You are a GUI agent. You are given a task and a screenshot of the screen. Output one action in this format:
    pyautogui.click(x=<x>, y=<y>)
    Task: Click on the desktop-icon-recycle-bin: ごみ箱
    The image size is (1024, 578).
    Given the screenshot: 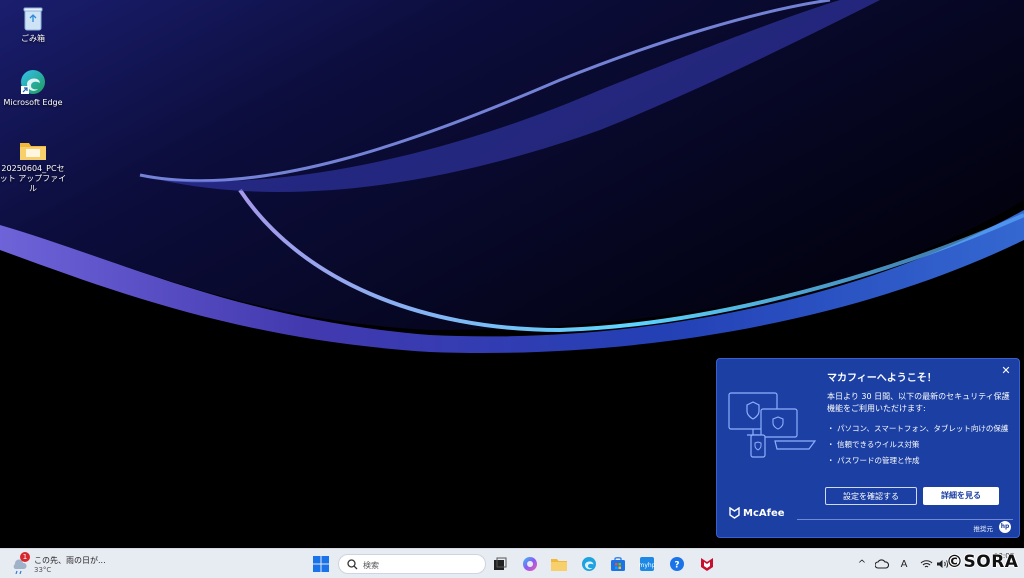 What is the action you would take?
    pyautogui.click(x=34, y=25)
    